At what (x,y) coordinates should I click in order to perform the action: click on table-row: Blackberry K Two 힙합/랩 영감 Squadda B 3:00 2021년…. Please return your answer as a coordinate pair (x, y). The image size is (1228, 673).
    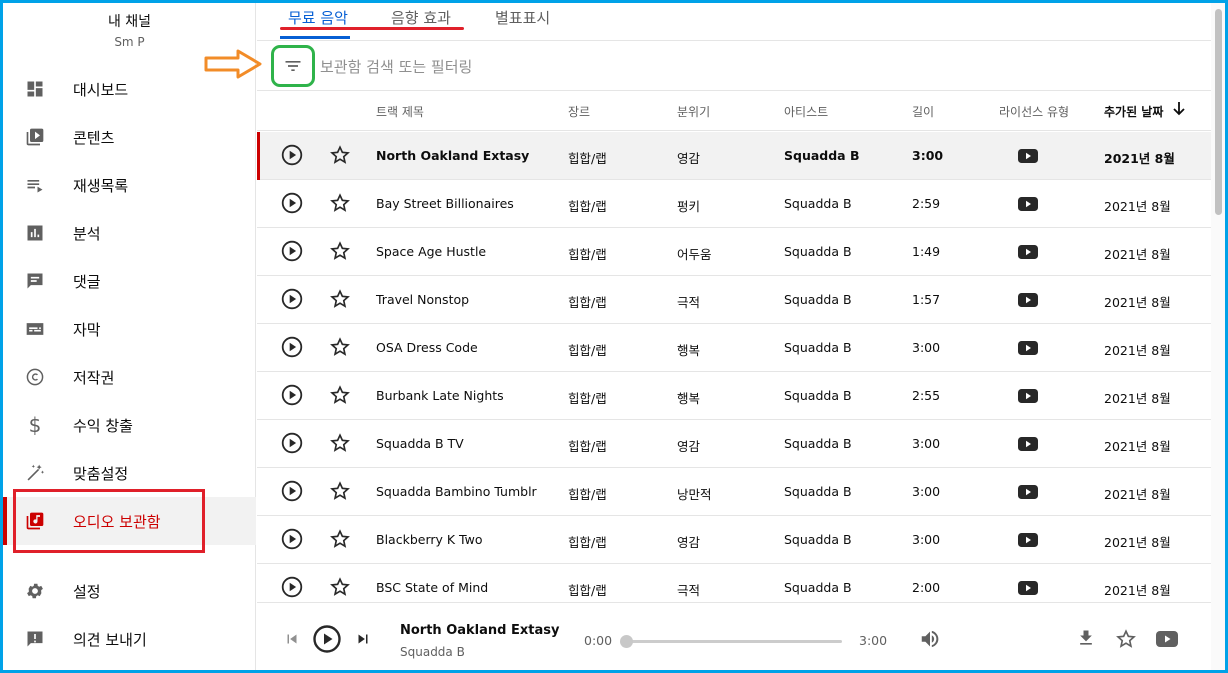
    Looking at the image, I should click on (734, 540).